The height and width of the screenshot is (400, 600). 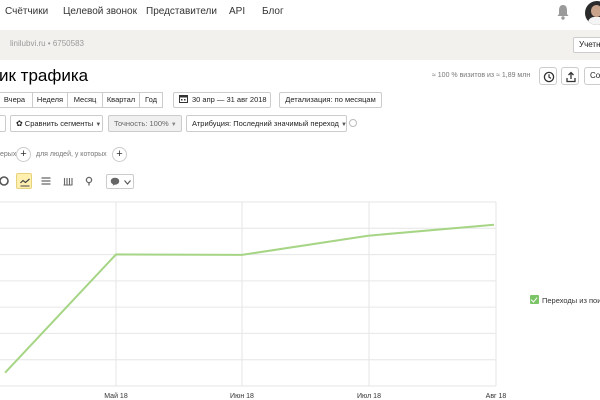 I want to click on filter-text-left: ерых, so click(x=8, y=154).